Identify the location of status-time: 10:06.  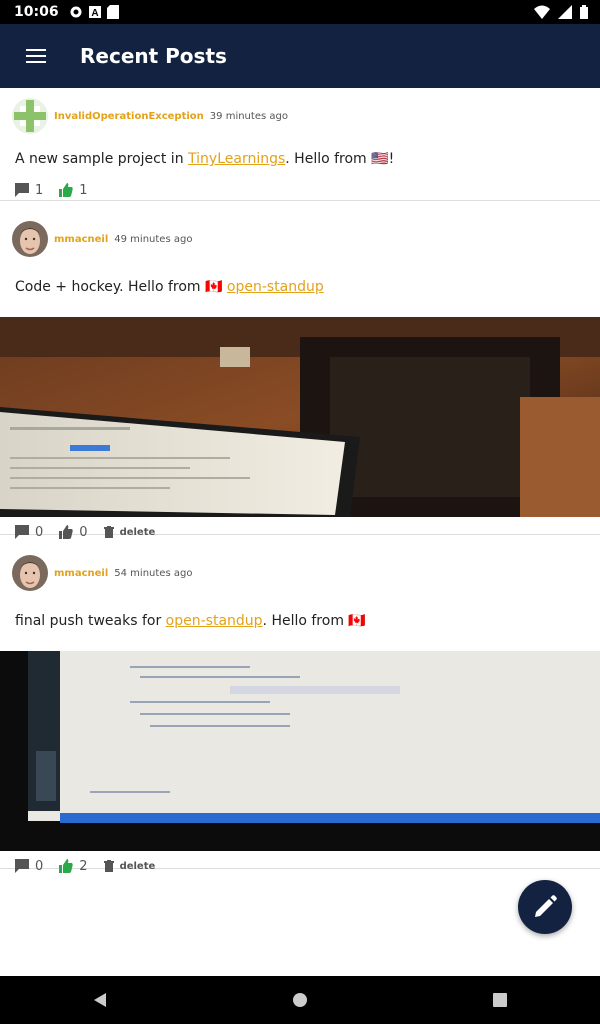
(36, 12).